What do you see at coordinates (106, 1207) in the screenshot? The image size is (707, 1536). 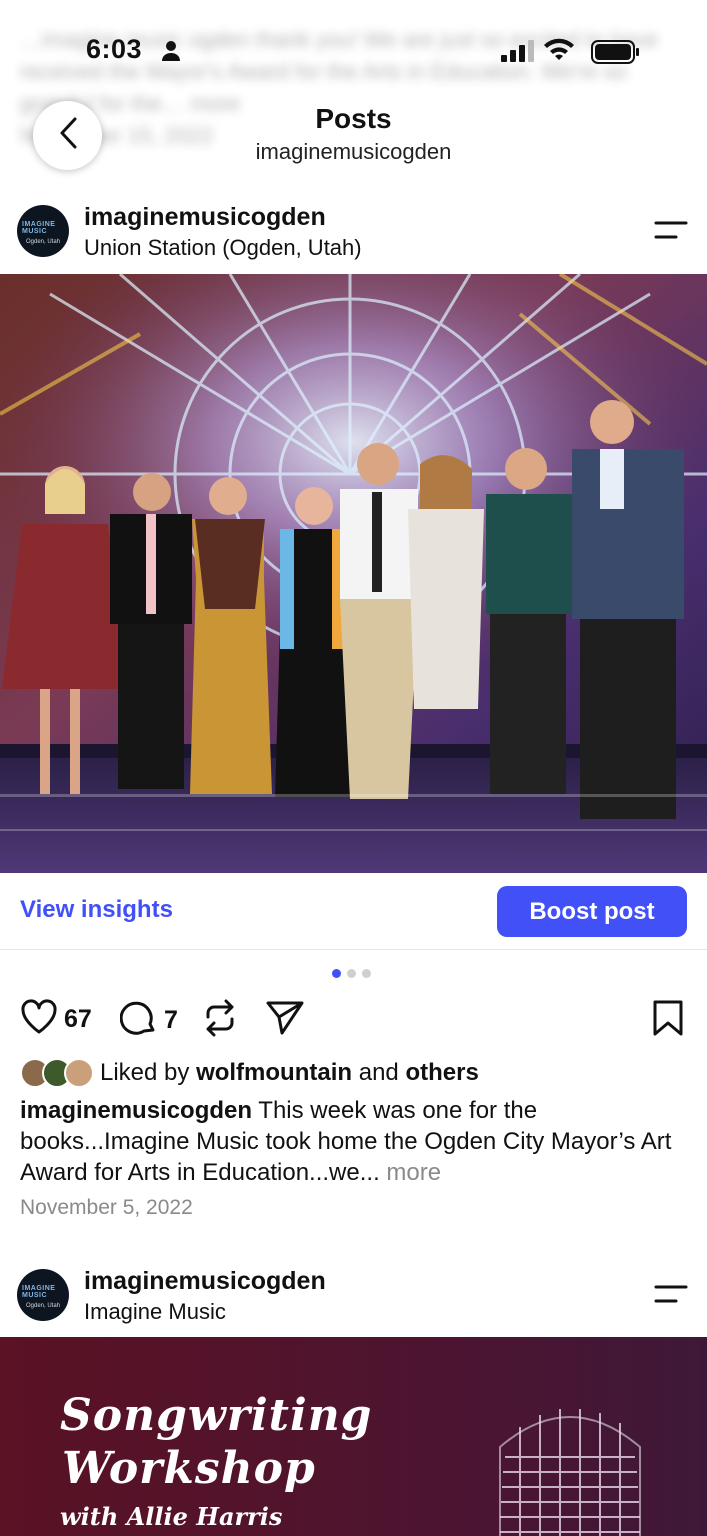 I see `post-date: November 5, 2022` at bounding box center [106, 1207].